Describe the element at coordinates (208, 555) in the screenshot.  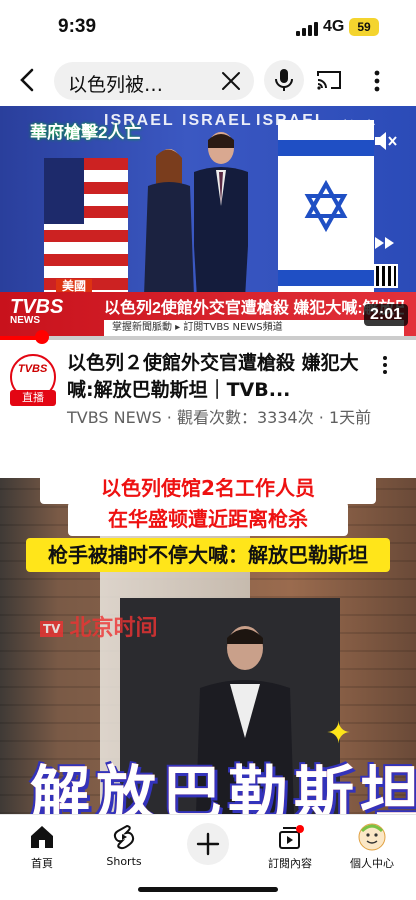
I see `caption-line-3: 枪手被捕时不停大喊：解放巴勒斯坦` at that location.